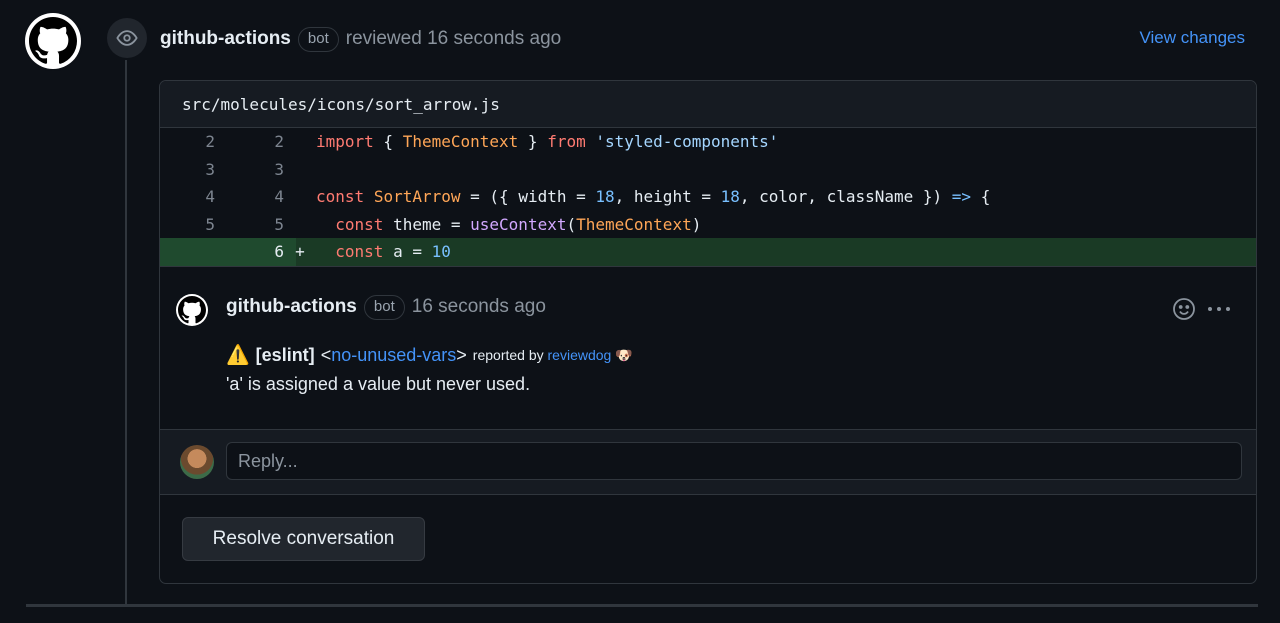 Image resolution: width=1280 pixels, height=623 pixels. I want to click on timeline-line, so click(126, 333).